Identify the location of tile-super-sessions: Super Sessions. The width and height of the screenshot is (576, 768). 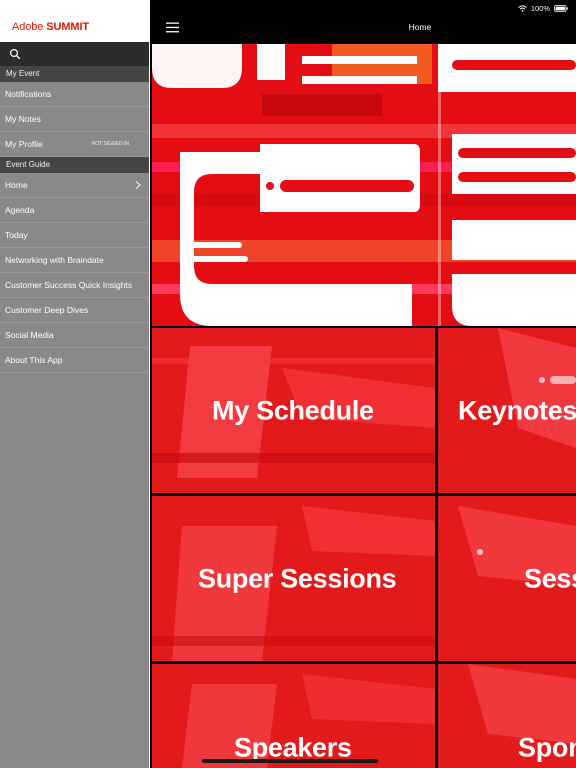
(293, 578).